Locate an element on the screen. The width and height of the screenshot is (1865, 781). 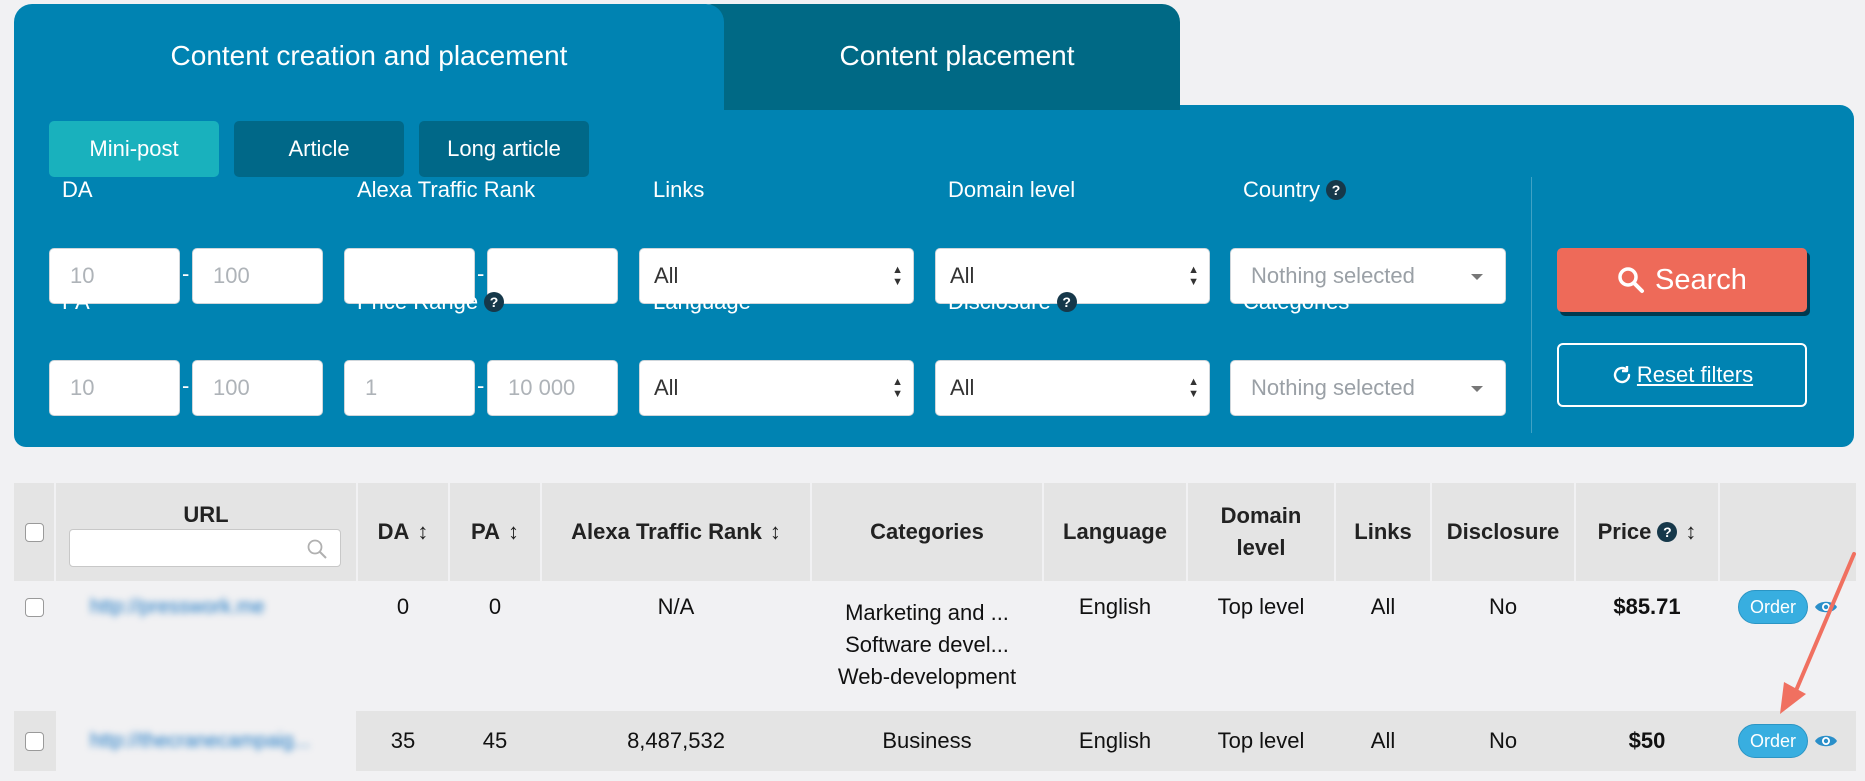
categories-header: Categories is located at coordinates (927, 532).